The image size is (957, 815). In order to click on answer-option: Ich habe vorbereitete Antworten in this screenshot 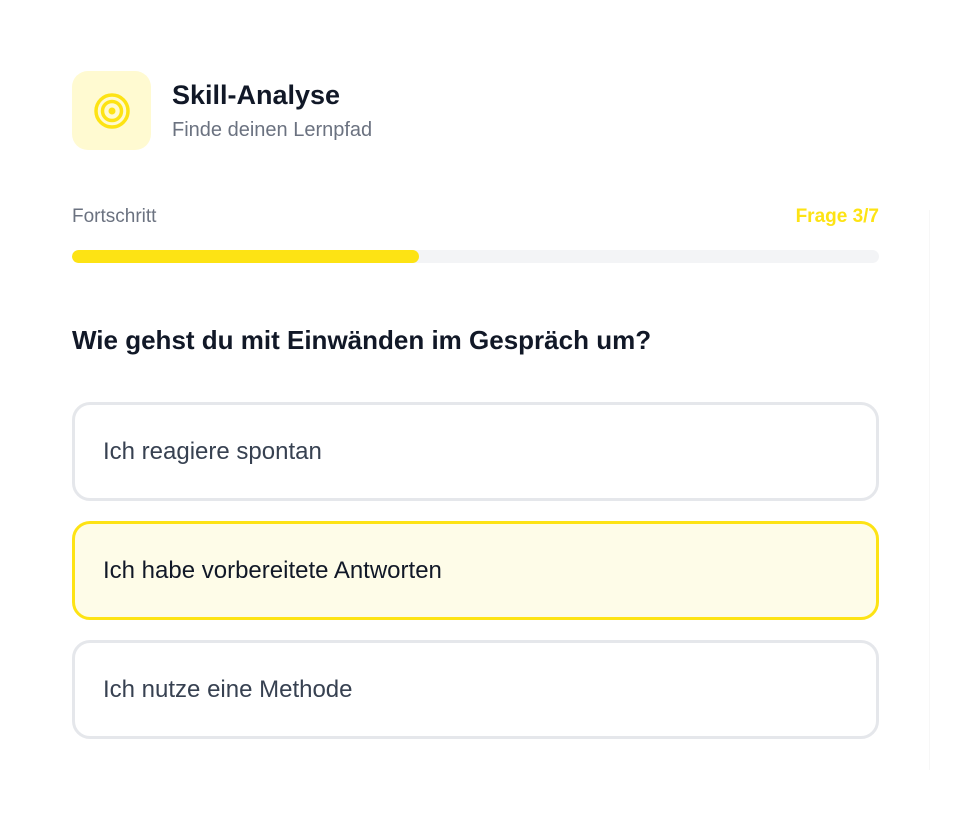, I will do `click(475, 570)`.